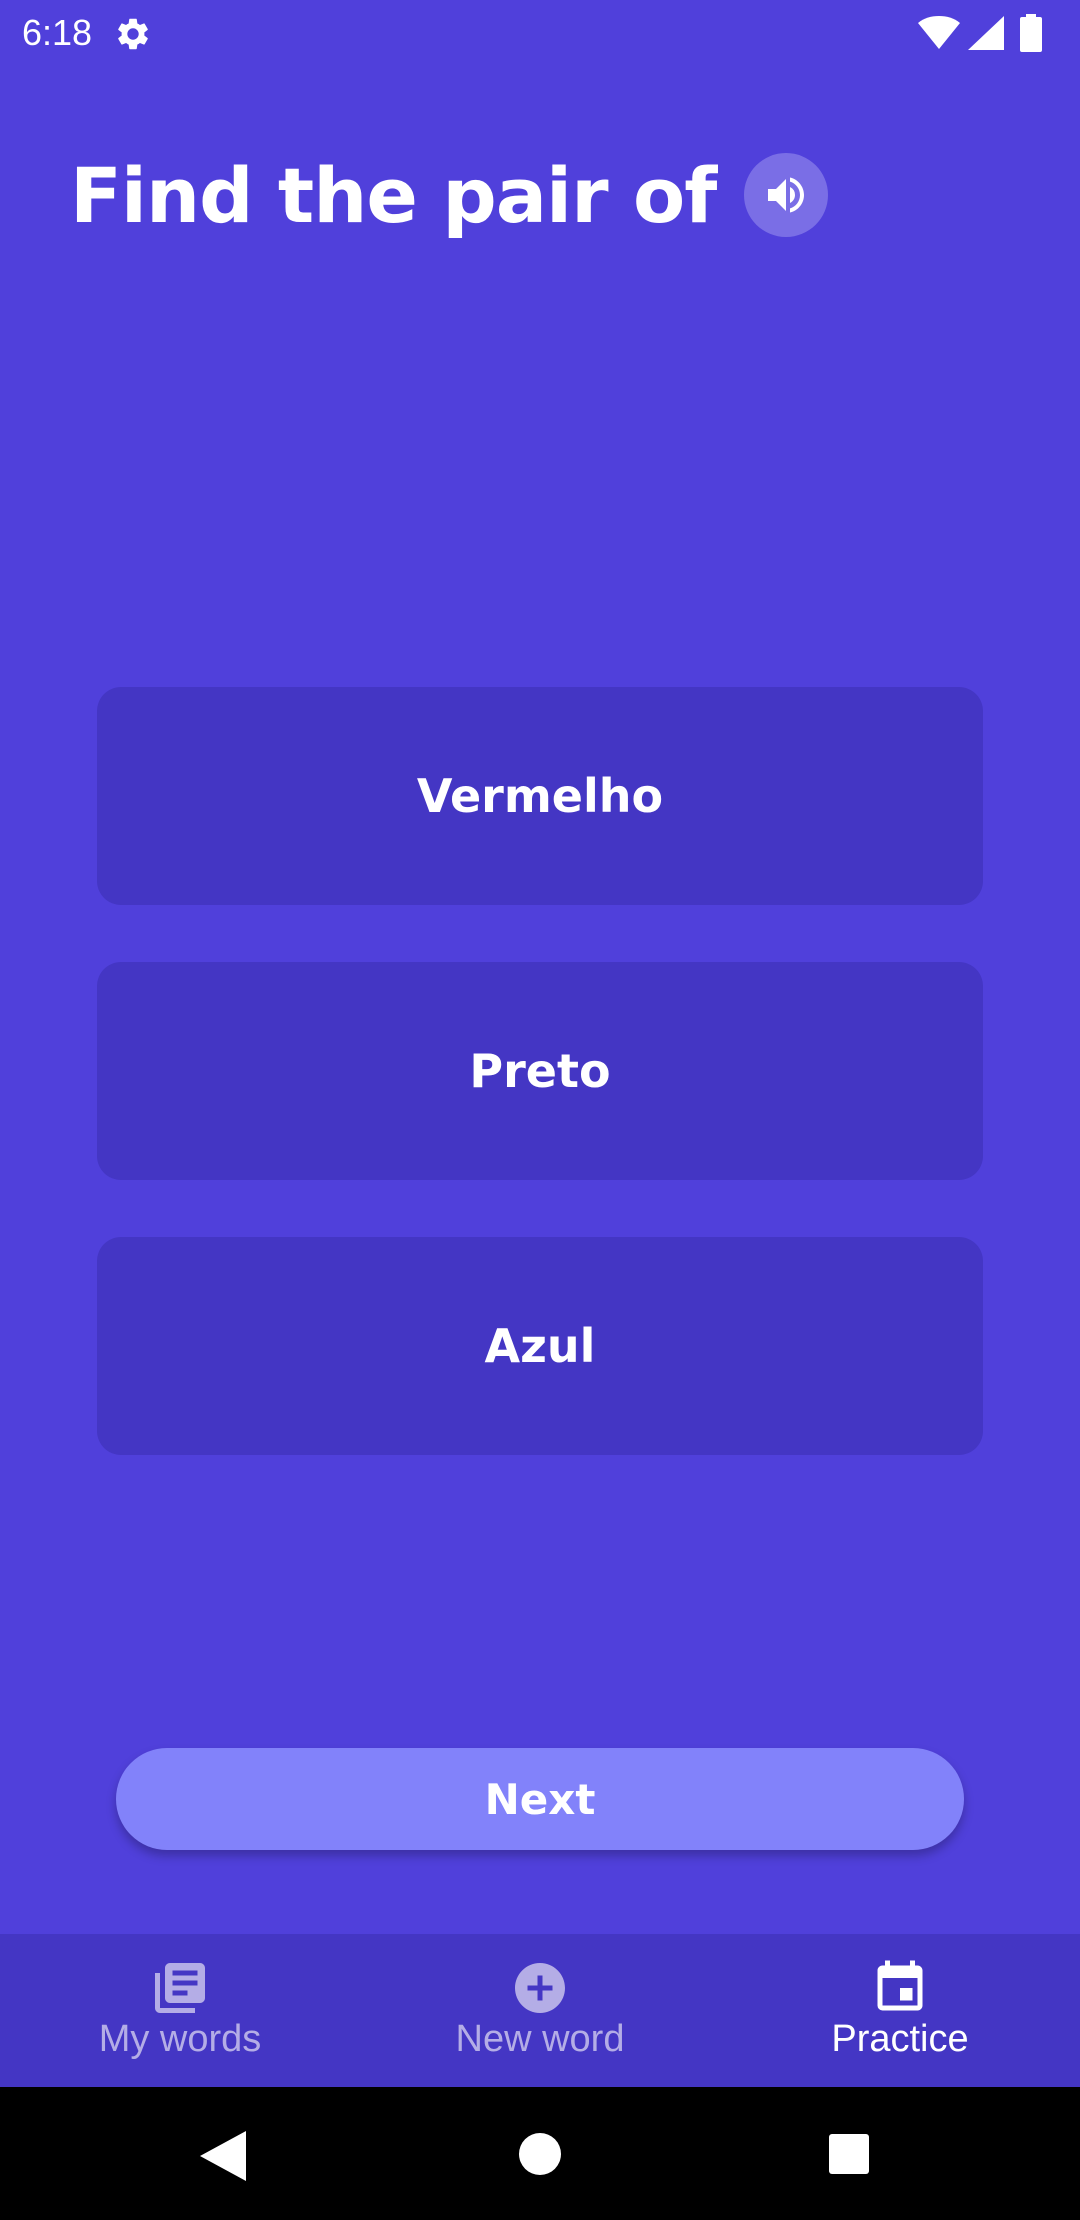 This screenshot has height=2220, width=1080. Describe the element at coordinates (180, 2039) in the screenshot. I see `nav-item-label: My words` at that location.